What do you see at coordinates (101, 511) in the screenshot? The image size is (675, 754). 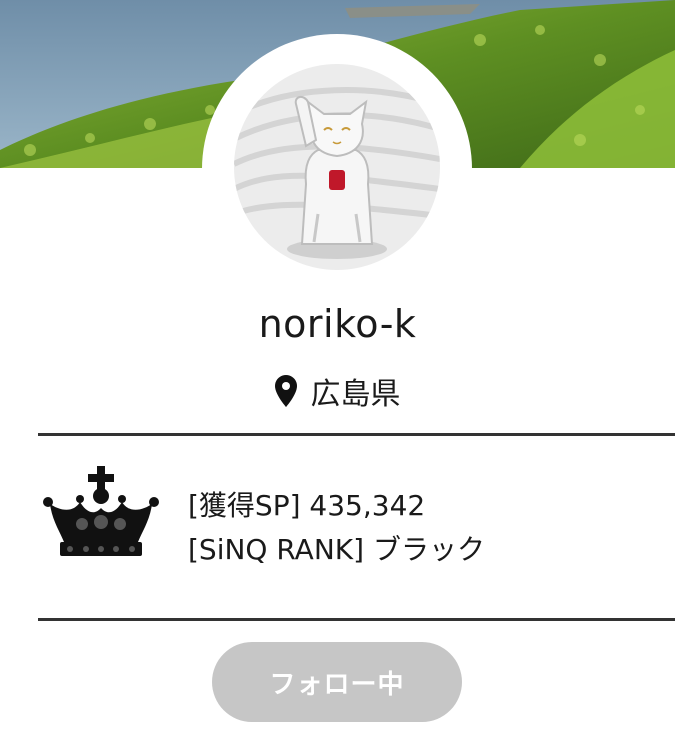 I see `crown-icon` at bounding box center [101, 511].